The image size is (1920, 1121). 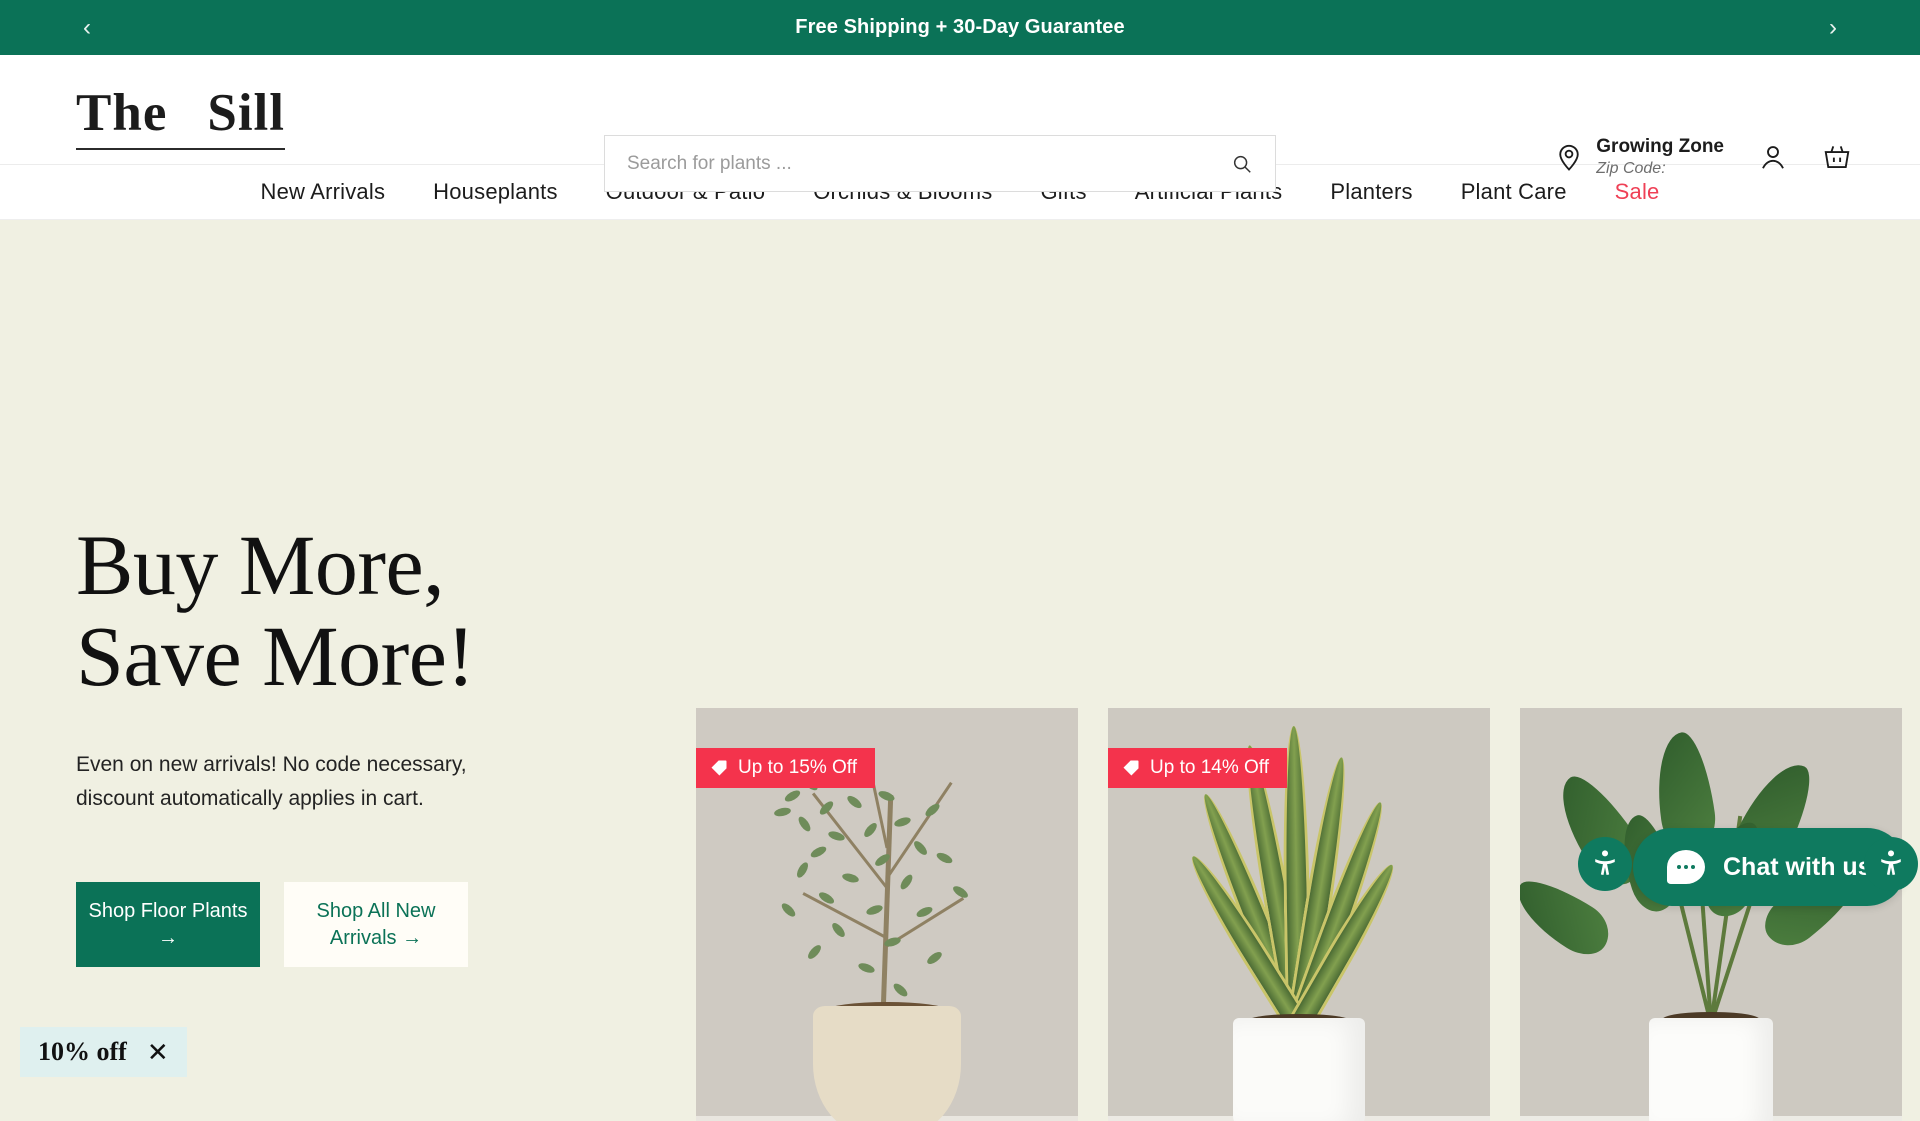 What do you see at coordinates (168, 925) in the screenshot?
I see `shop-floor-plants-button: Shop Floor Plants →` at bounding box center [168, 925].